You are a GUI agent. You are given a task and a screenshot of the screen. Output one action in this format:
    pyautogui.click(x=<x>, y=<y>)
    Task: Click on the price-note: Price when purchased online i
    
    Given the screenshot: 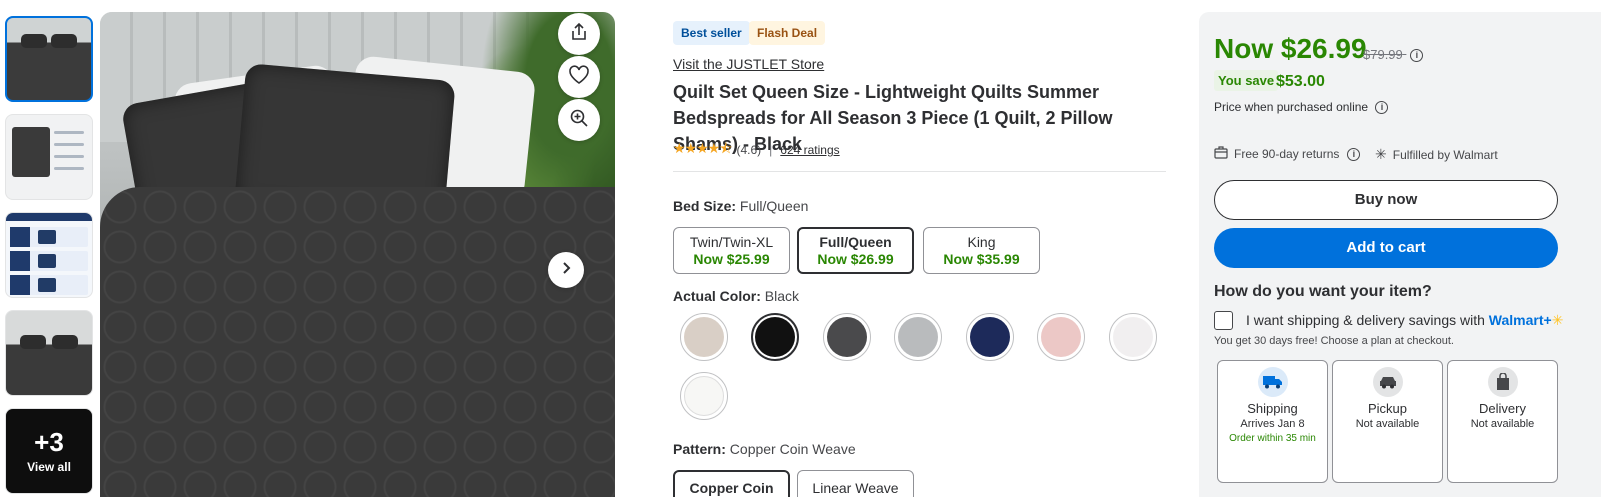 What is the action you would take?
    pyautogui.click(x=1301, y=107)
    